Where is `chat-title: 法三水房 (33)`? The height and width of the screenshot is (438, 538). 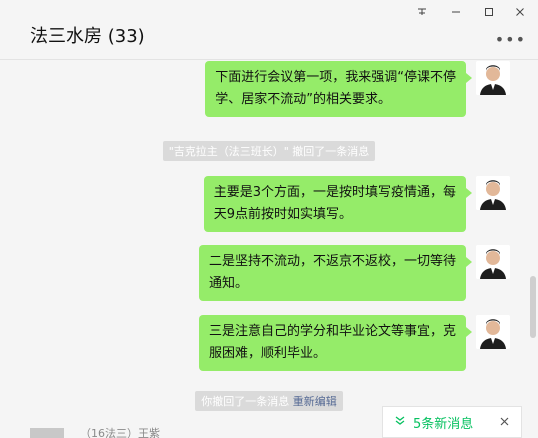
chat-title: 法三水房 (33) is located at coordinates (87, 36).